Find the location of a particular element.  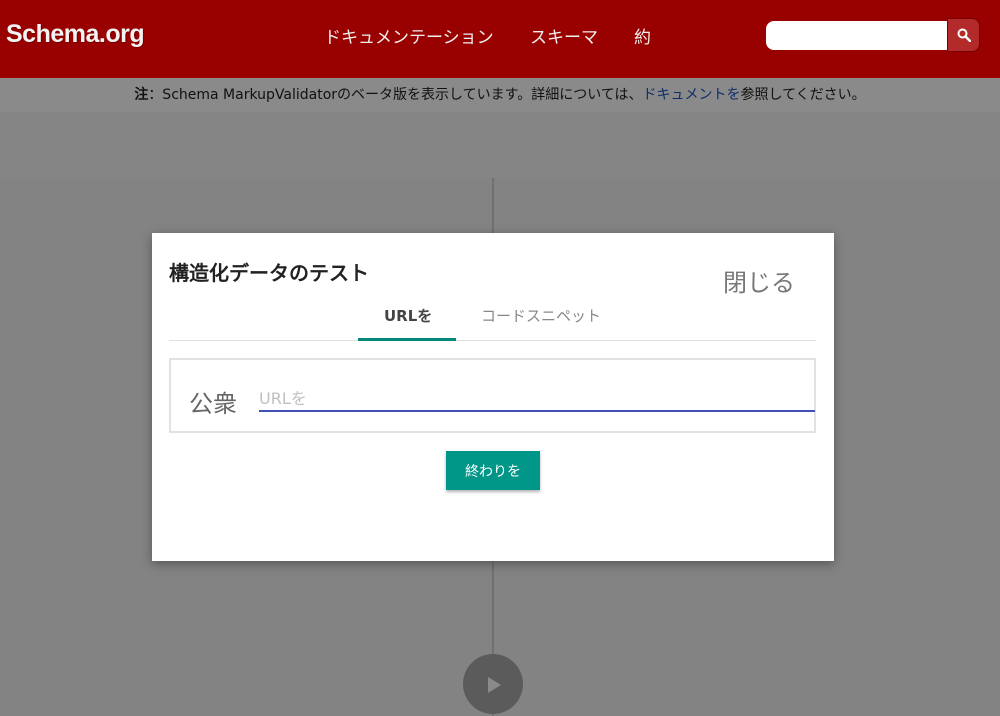

nav-about: 約 is located at coordinates (642, 35).